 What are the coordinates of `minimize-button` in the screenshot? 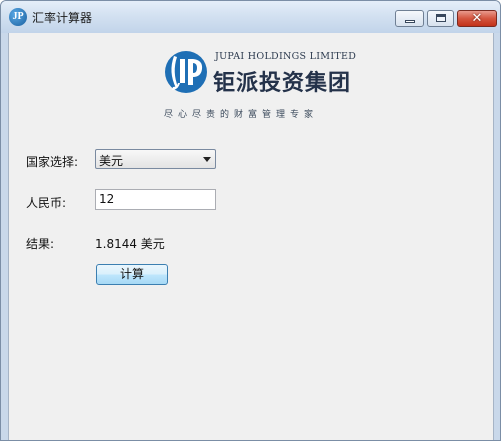 It's located at (409, 18).